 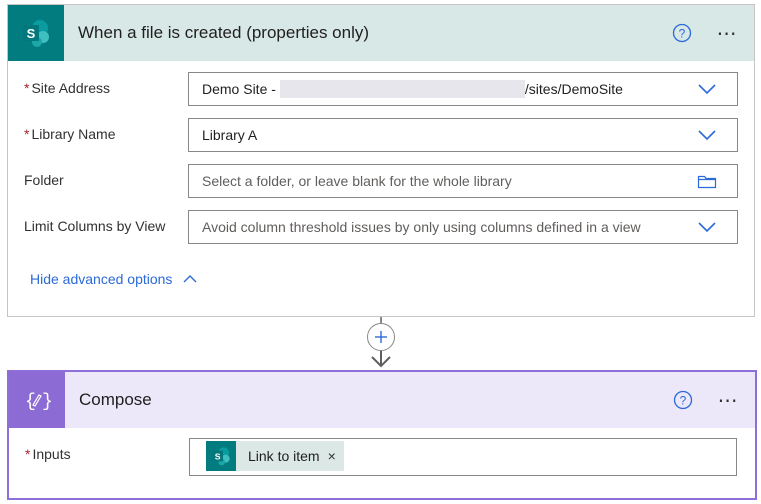 I want to click on site-address-prefix: Demo Site -, so click(x=239, y=89).